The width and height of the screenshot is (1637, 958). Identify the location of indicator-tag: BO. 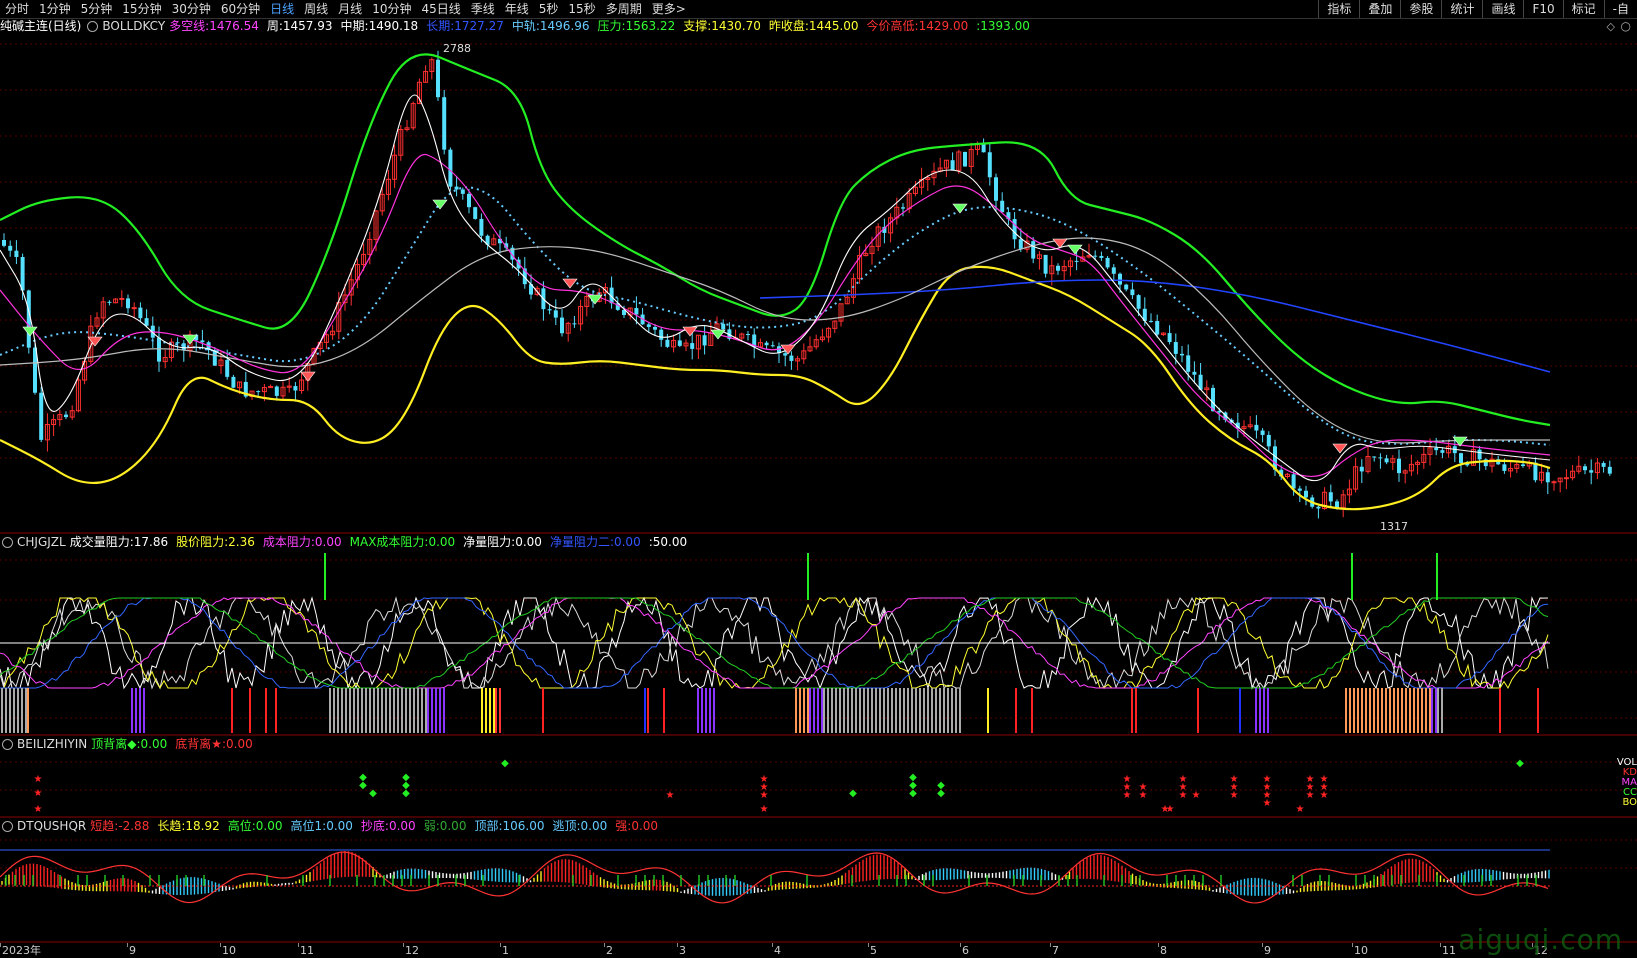
(1629, 802).